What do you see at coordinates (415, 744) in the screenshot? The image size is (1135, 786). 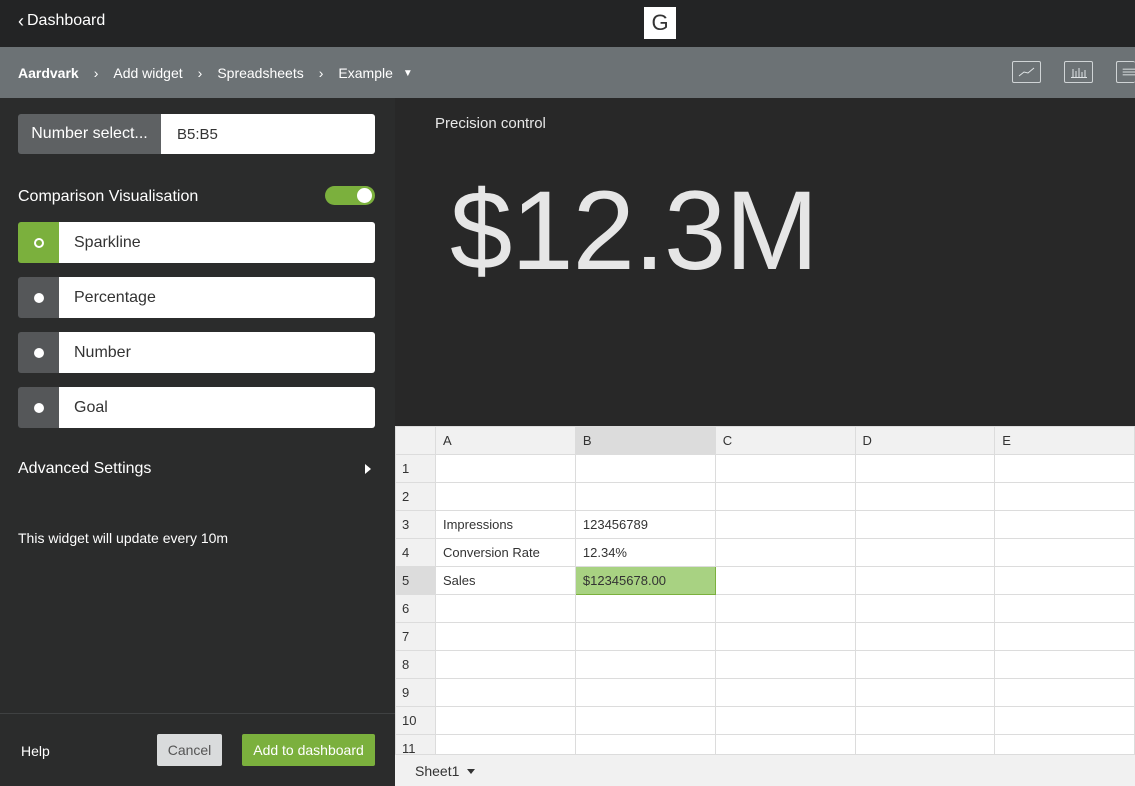 I see `row-header: 11` at bounding box center [415, 744].